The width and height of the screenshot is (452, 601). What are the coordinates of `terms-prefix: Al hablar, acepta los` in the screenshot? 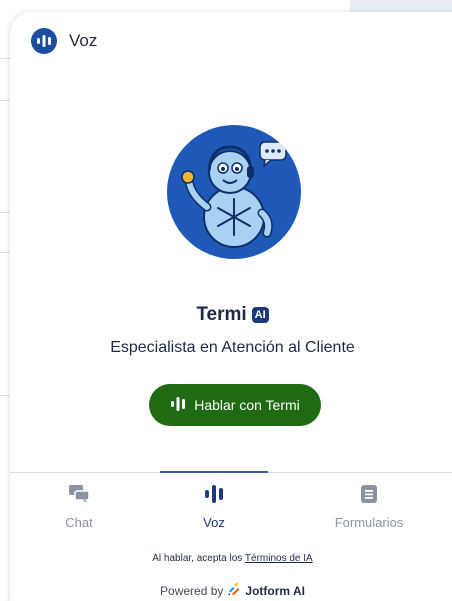 It's located at (197, 558).